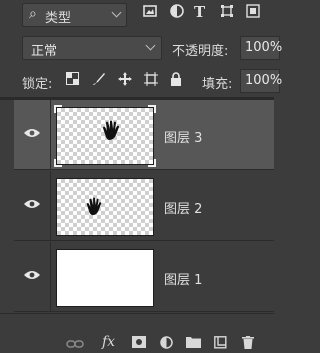 The image size is (320, 353). Describe the element at coordinates (33, 14) in the screenshot. I see `search-icon: ⌕` at that location.